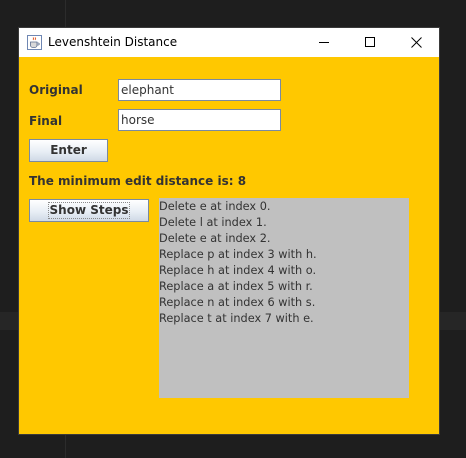 Image resolution: width=466 pixels, height=458 pixels. What do you see at coordinates (199, 90) in the screenshot?
I see `original-input: elephant` at bounding box center [199, 90].